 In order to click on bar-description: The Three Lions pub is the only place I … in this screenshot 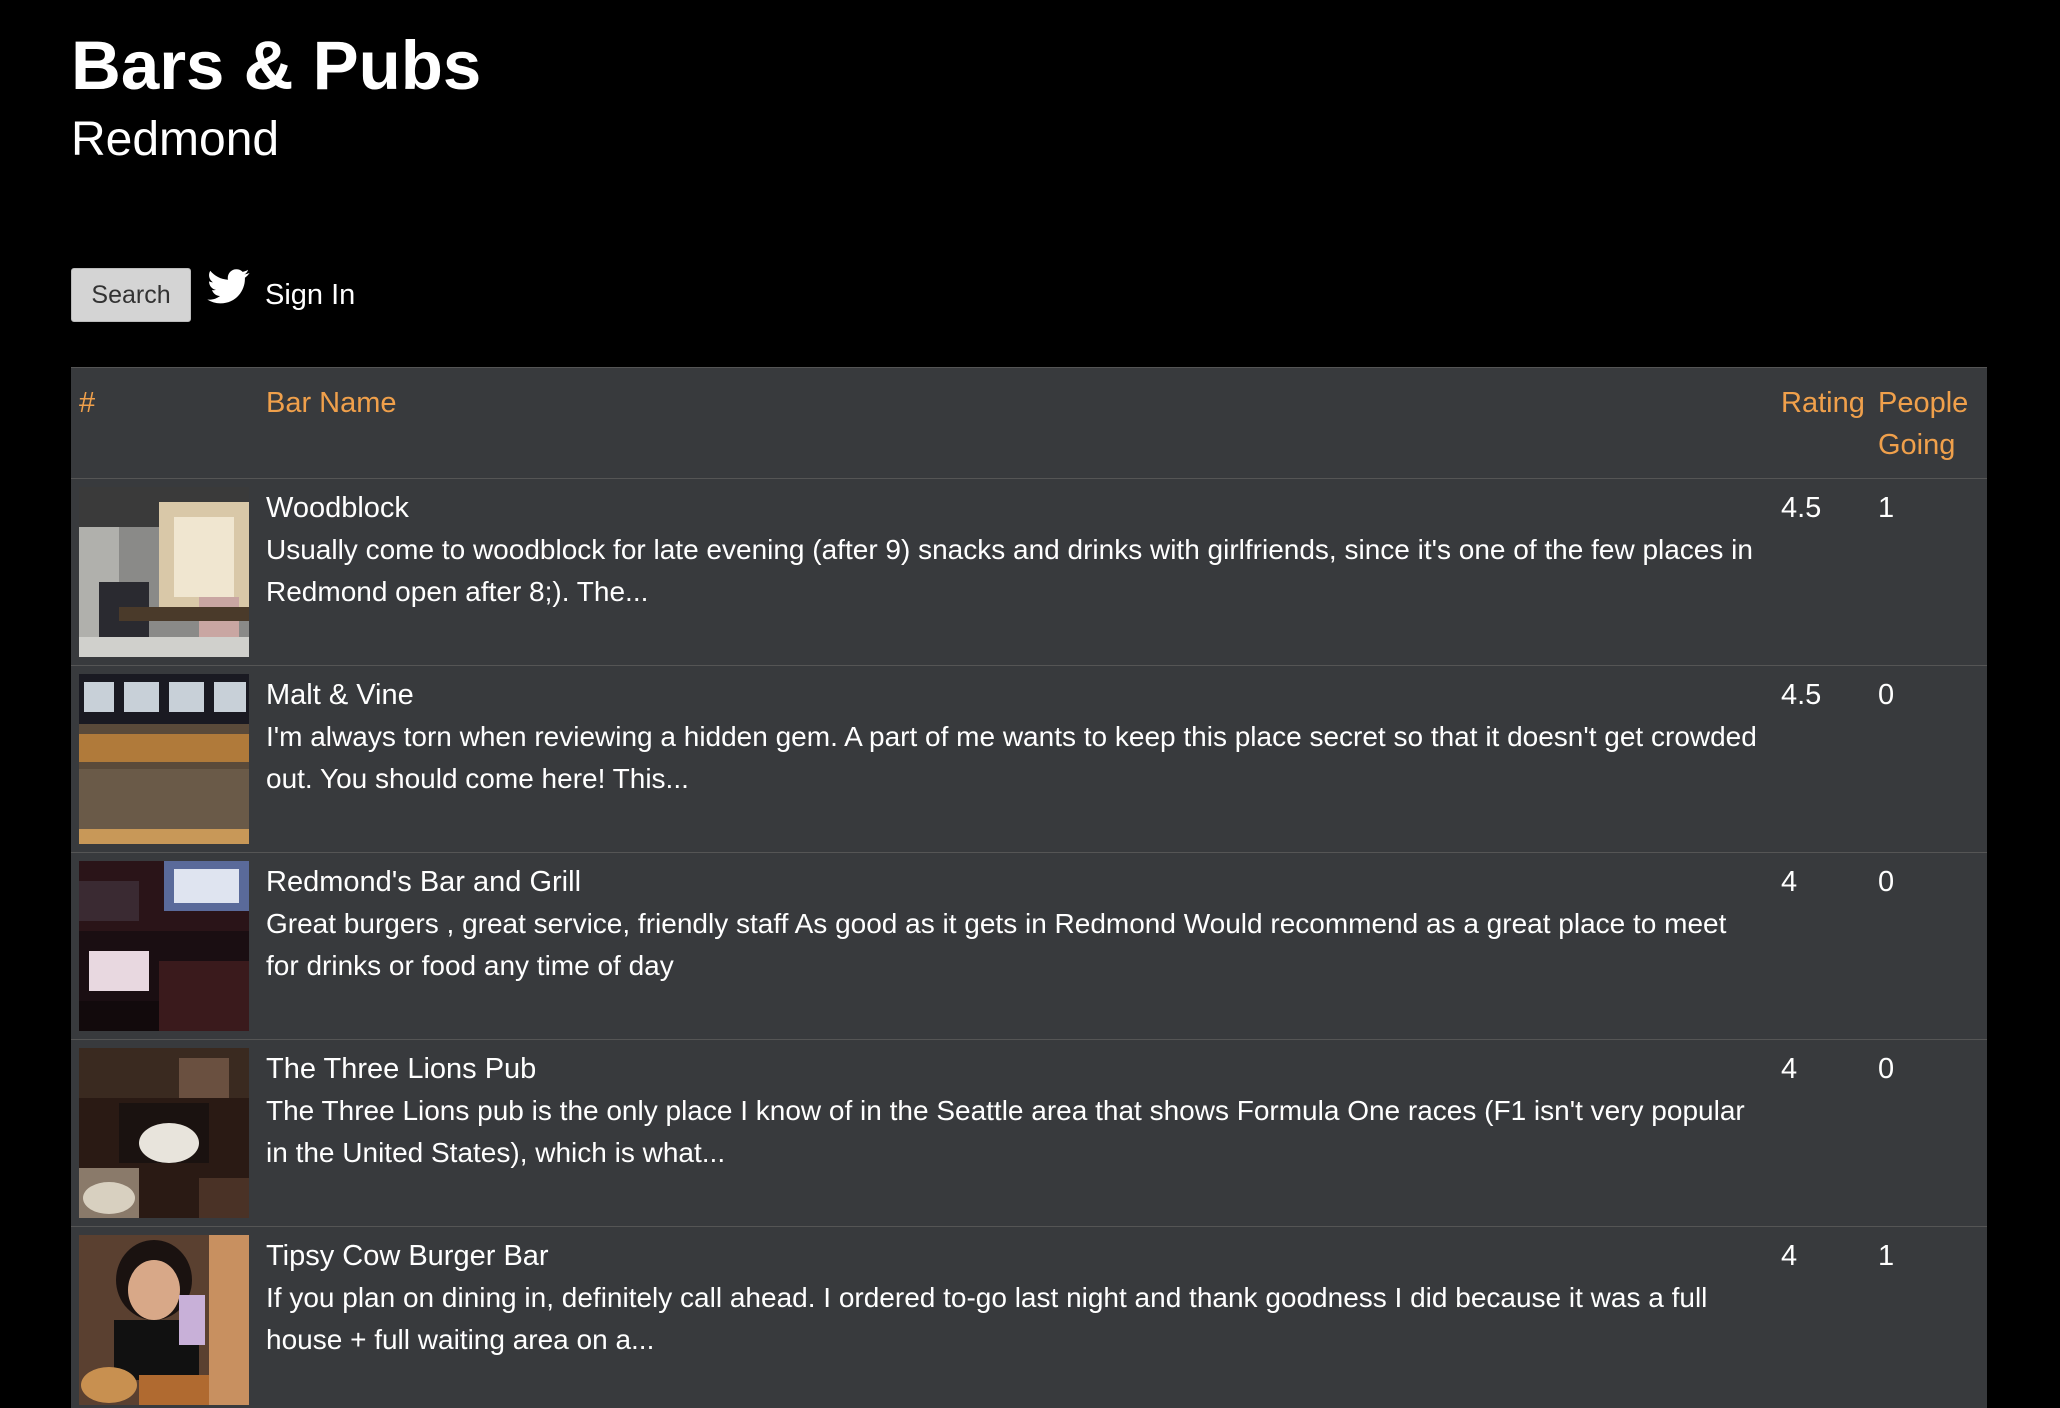, I will do `click(1005, 1131)`.